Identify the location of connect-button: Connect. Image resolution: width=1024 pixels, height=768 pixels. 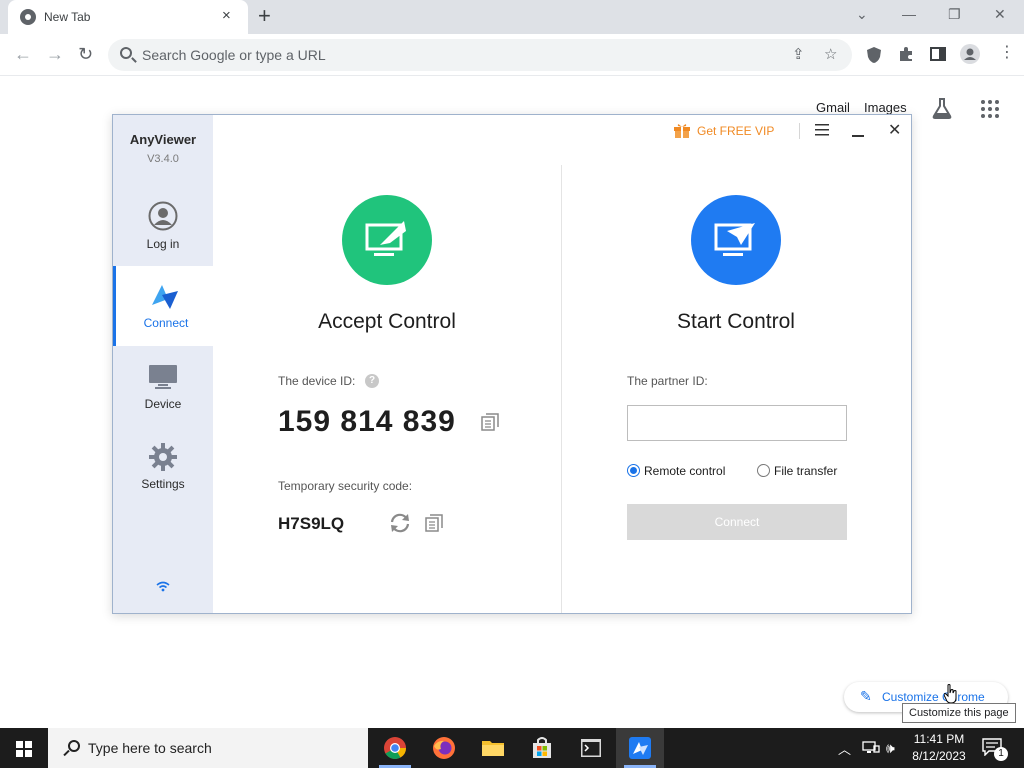
(737, 522).